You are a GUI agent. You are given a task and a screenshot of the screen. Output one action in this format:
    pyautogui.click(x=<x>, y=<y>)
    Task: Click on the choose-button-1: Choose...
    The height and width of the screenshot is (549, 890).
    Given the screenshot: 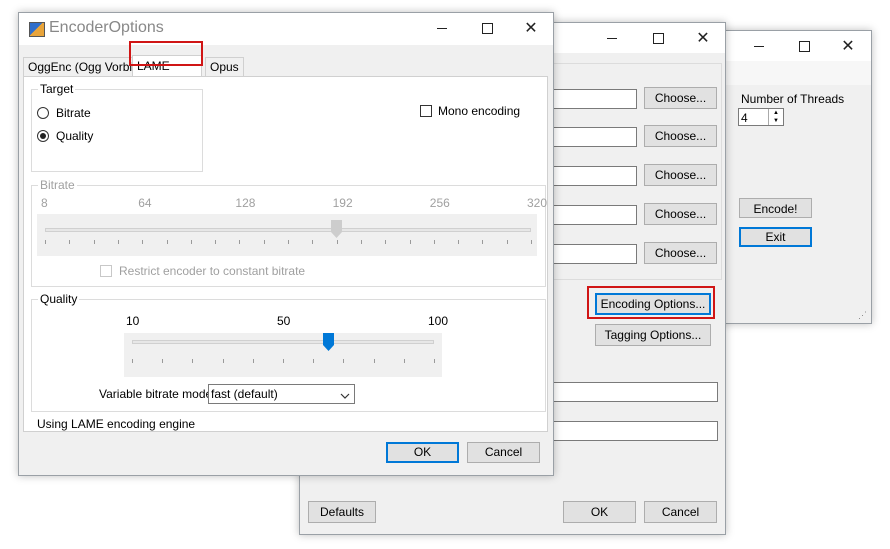 What is the action you would take?
    pyautogui.click(x=680, y=98)
    